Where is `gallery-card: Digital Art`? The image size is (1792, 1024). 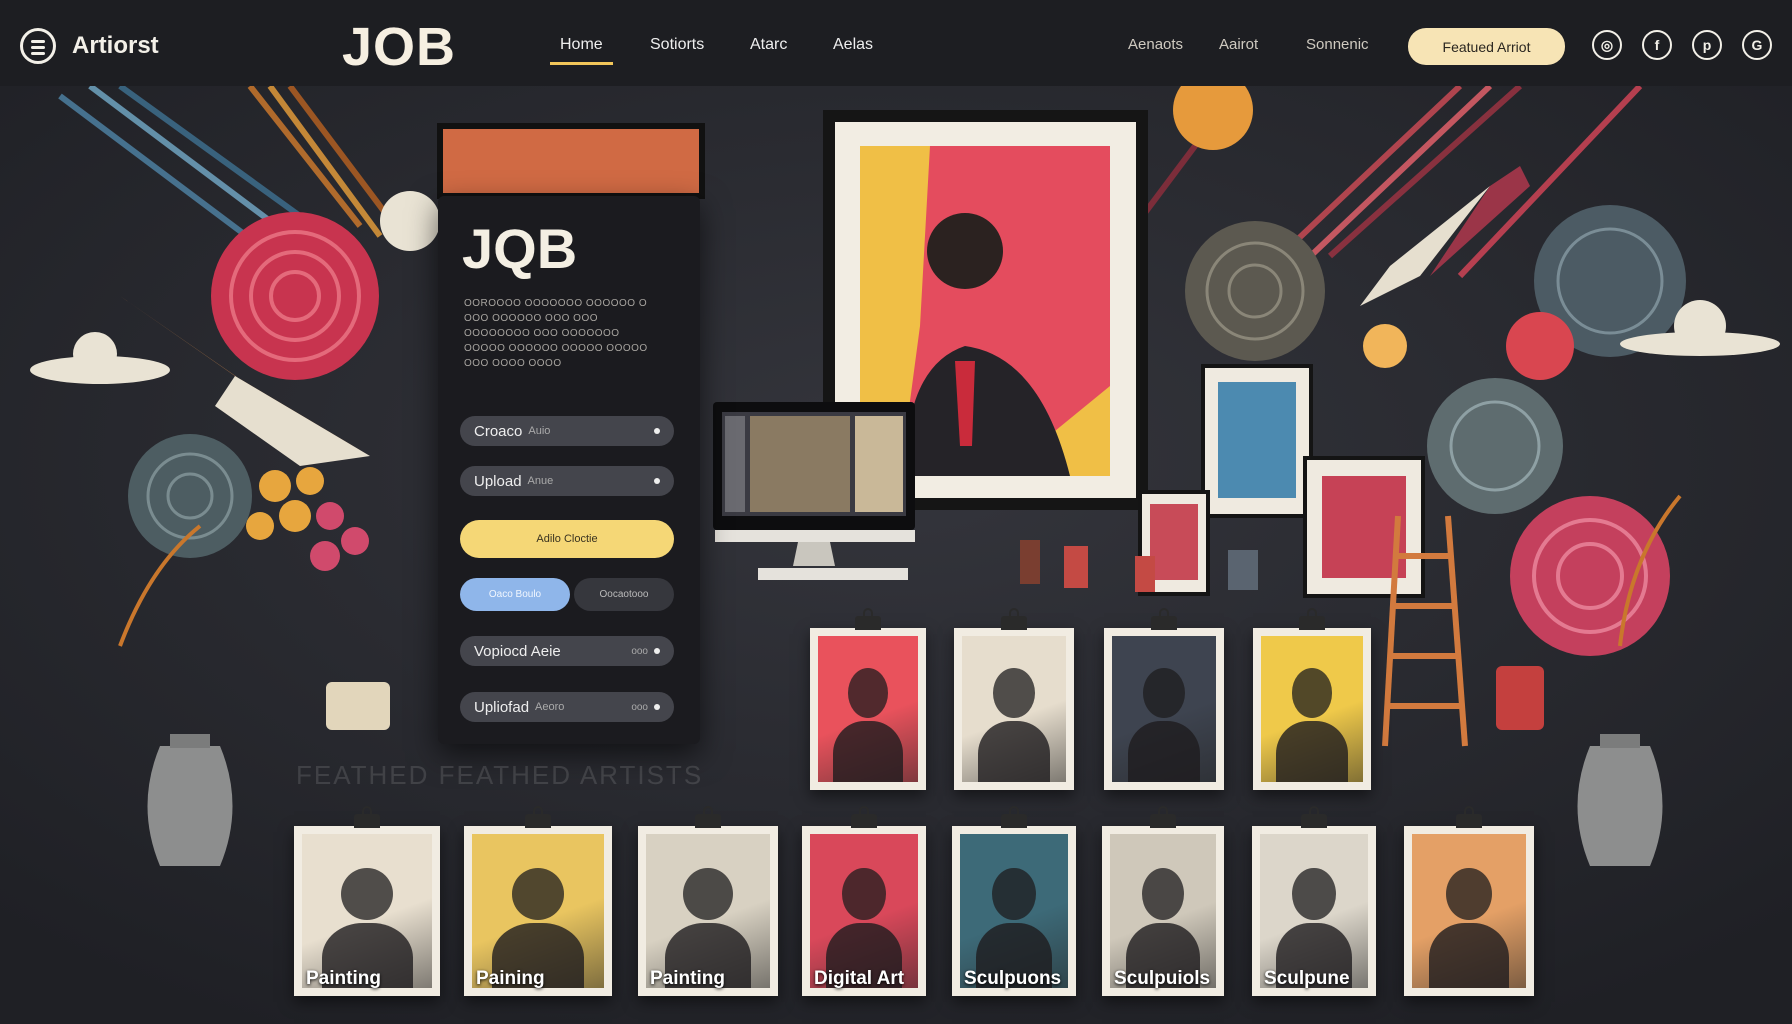
gallery-card: Digital Art is located at coordinates (864, 901).